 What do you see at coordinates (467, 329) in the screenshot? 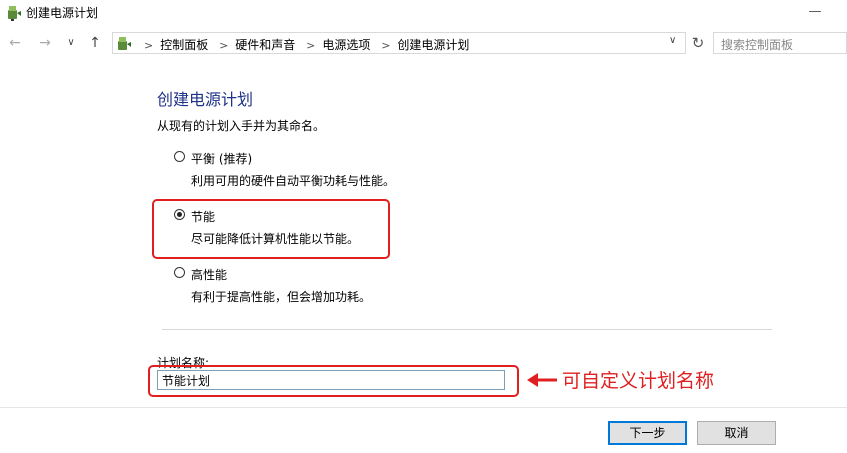
I see `section-divider` at bounding box center [467, 329].